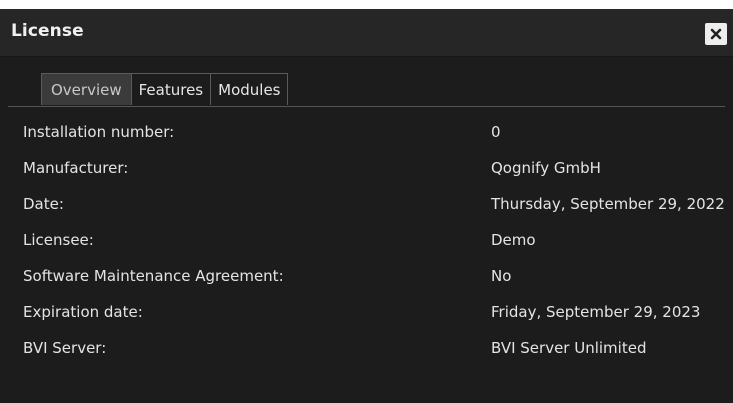 This screenshot has width=733, height=403. What do you see at coordinates (153, 276) in the screenshot?
I see `software-maintenance-agreement-label: Software Maintenance Agreement:` at bounding box center [153, 276].